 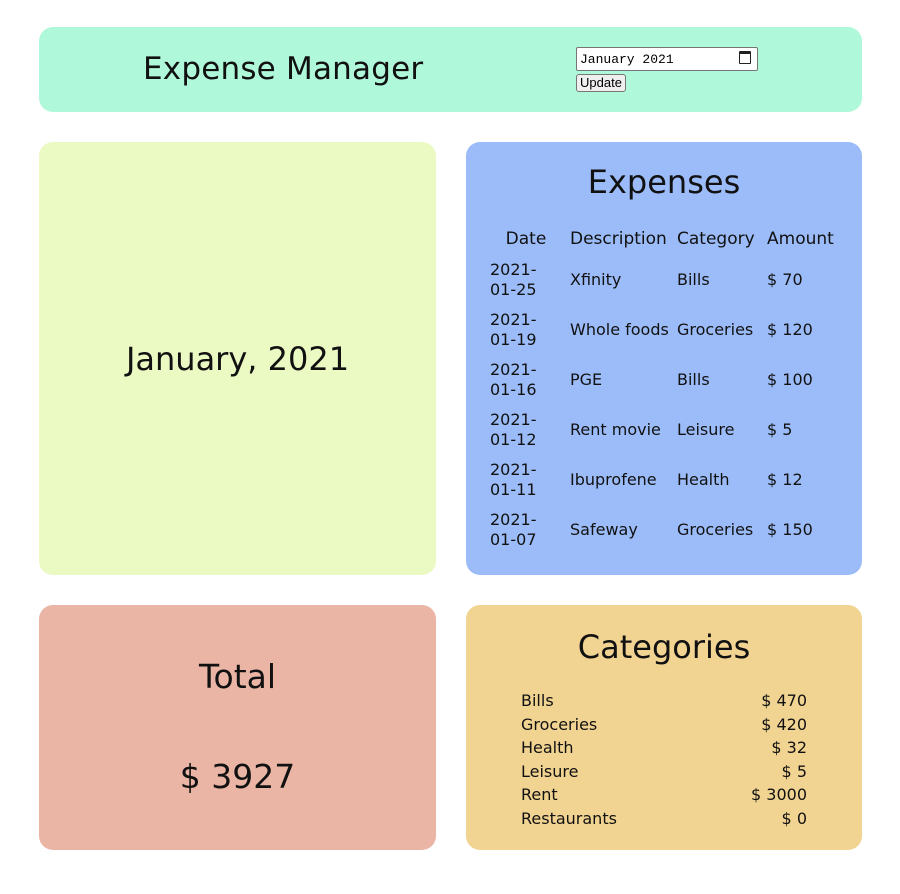 What do you see at coordinates (794, 818) in the screenshot?
I see `category-amount: $ 0` at bounding box center [794, 818].